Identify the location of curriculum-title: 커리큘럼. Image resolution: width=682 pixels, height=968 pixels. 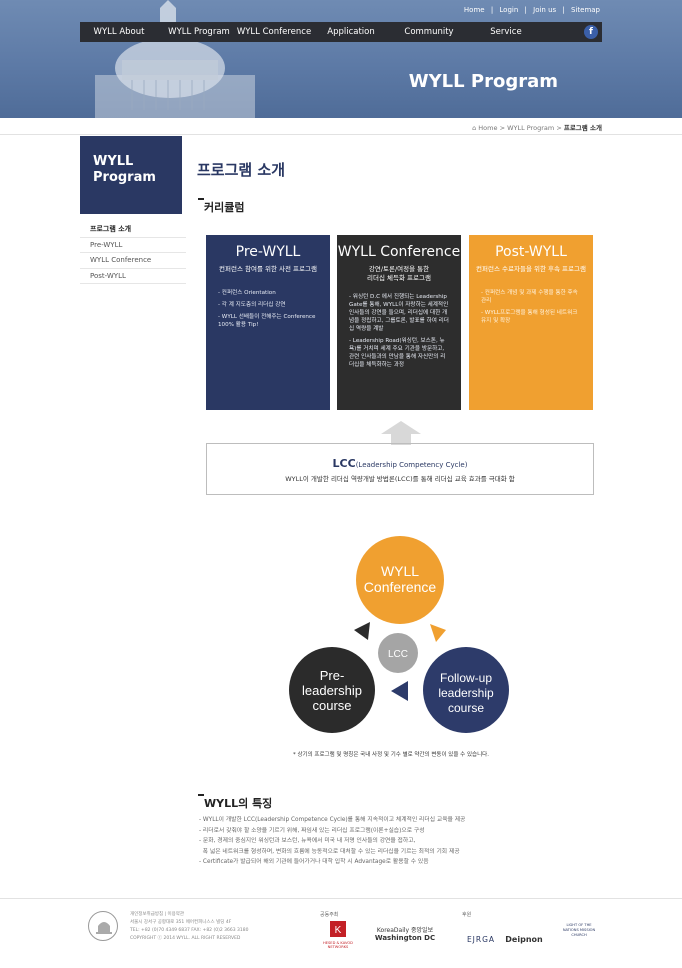
(221, 206).